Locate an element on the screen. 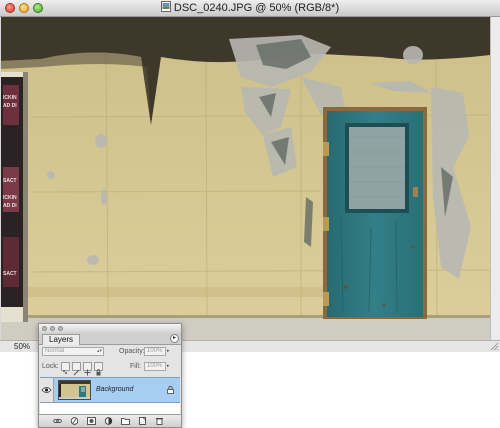 The height and width of the screenshot is (428, 500). eye-icon is located at coordinates (46, 390).